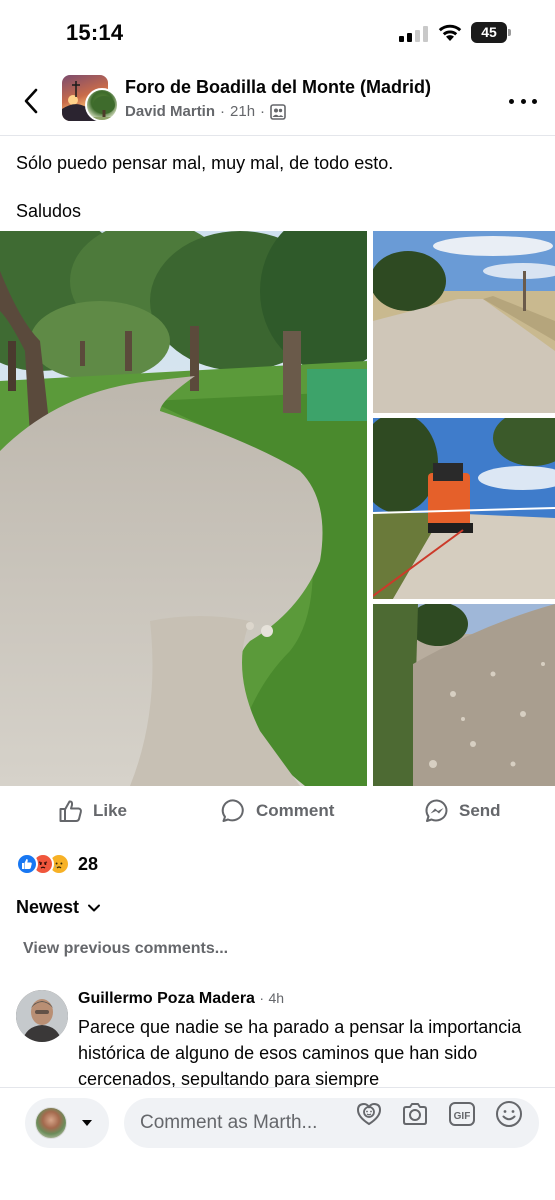 Image resolution: width=555 pixels, height=1200 pixels. Describe the element at coordinates (242, 111) in the screenshot. I see `post-time: 21h` at that location.